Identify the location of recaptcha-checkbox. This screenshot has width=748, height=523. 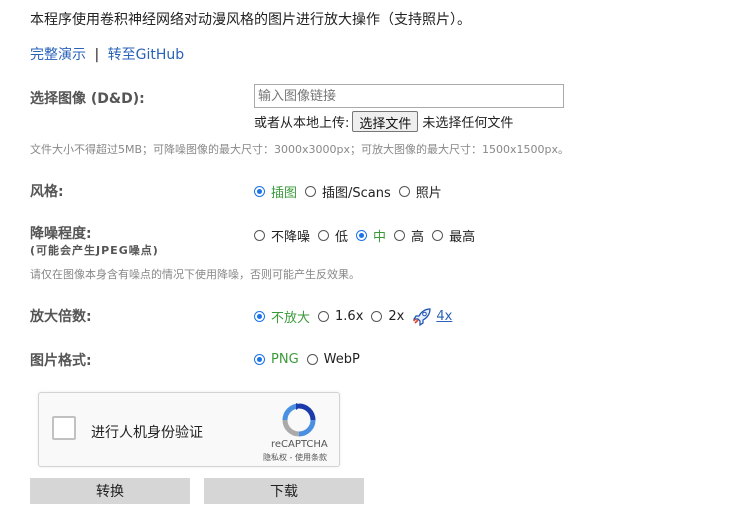
(64, 428).